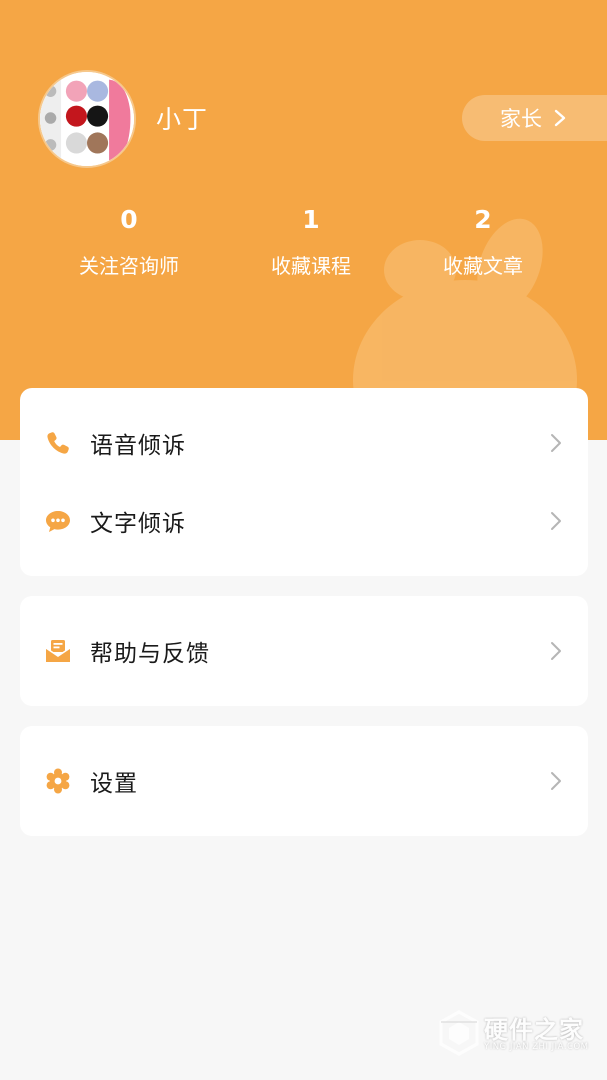 This screenshot has width=607, height=1080. I want to click on stat-favorite-courses: 1 收藏课程, so click(311, 239).